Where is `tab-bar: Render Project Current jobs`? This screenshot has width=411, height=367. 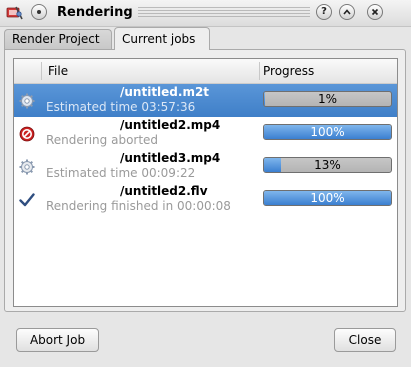 tab-bar: Render Project Current jobs is located at coordinates (204, 38).